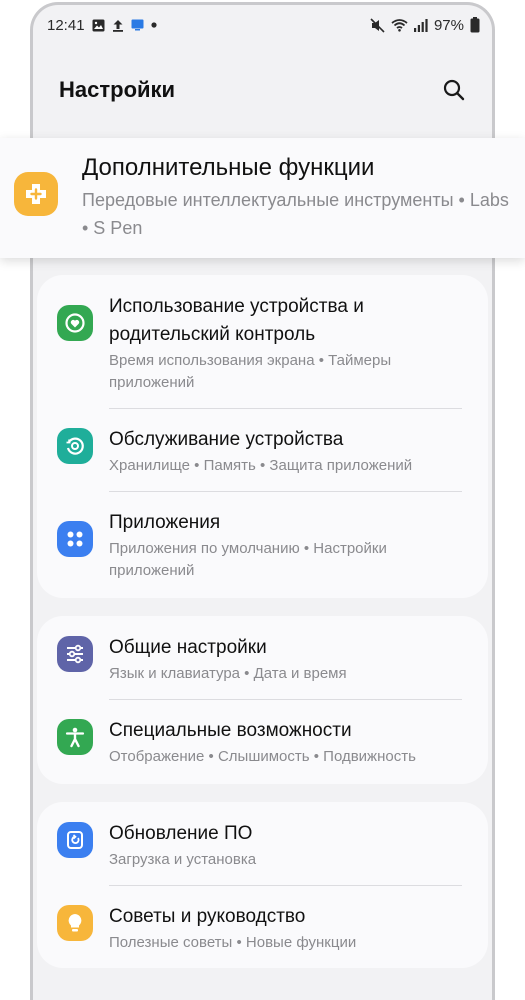 This screenshot has width=525, height=1000. Describe the element at coordinates (377, 25) in the screenshot. I see `mute-icon` at that location.